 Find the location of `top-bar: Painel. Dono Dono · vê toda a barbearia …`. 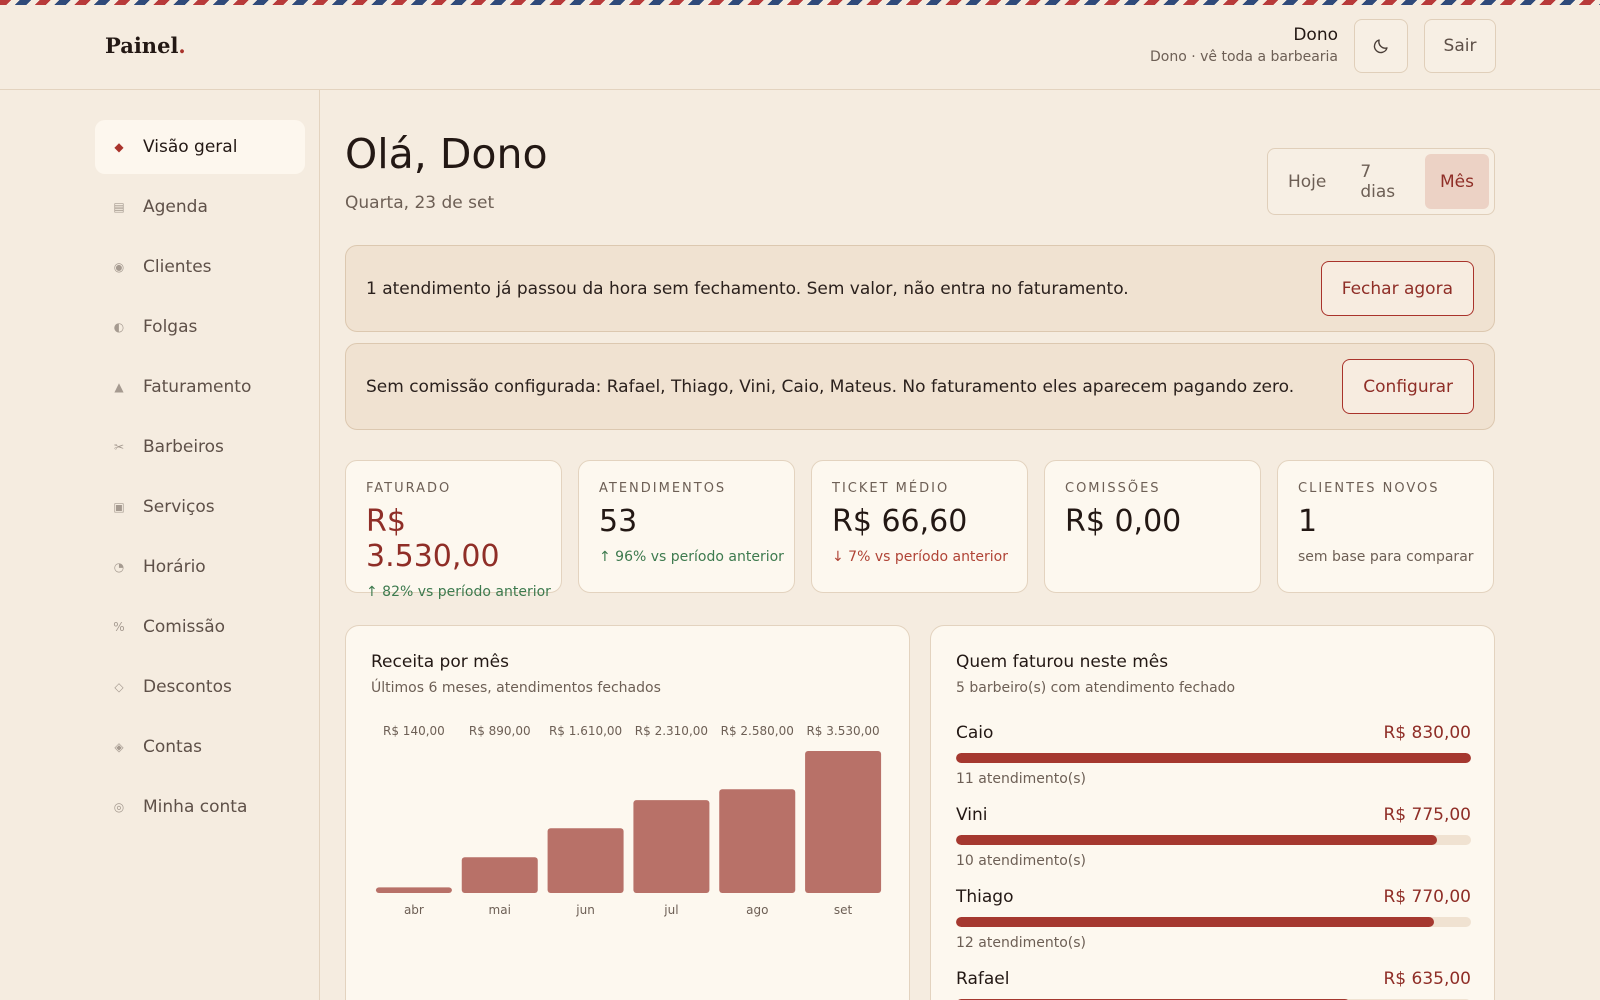

top-bar: Painel. Dono Dono · vê toda a barbearia … is located at coordinates (800, 47).